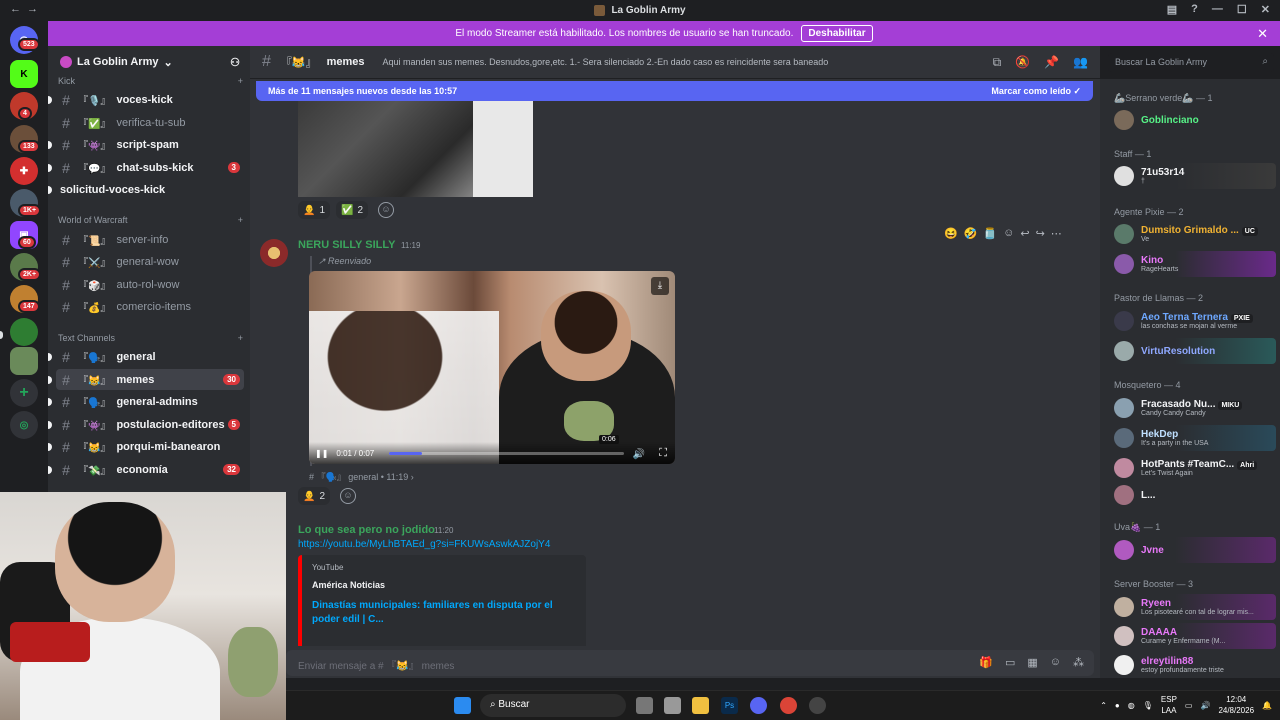 The height and width of the screenshot is (720, 1280). Describe the element at coordinates (146, 379) in the screenshot. I see `channel-memes: # 『😹』 memes 30` at that location.